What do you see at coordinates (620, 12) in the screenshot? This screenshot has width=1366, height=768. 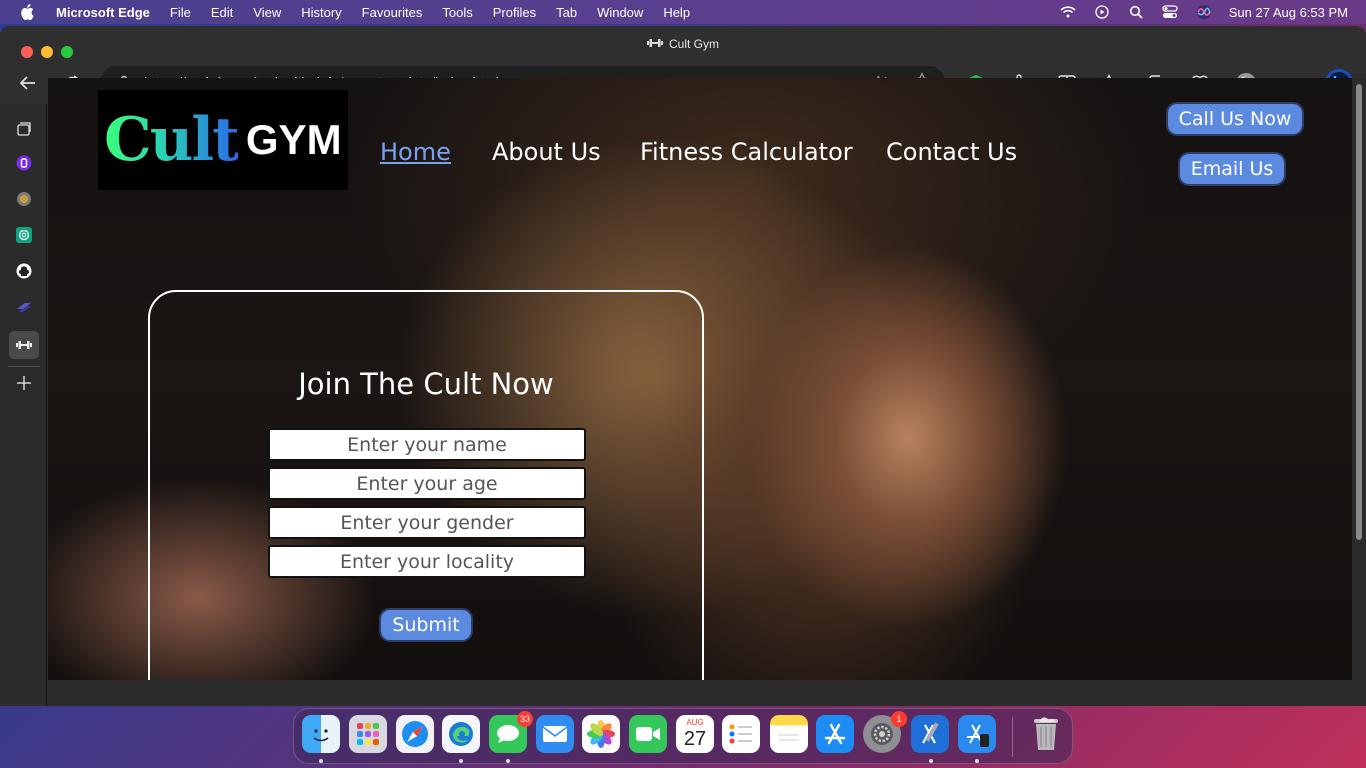 I see `menu-window: Window` at bounding box center [620, 12].